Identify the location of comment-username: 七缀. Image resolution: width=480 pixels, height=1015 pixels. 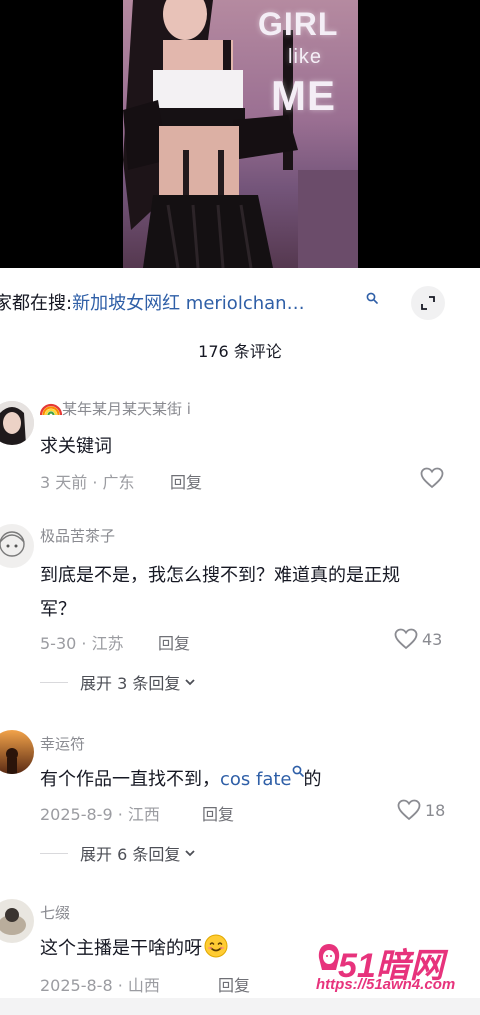
(55, 912).